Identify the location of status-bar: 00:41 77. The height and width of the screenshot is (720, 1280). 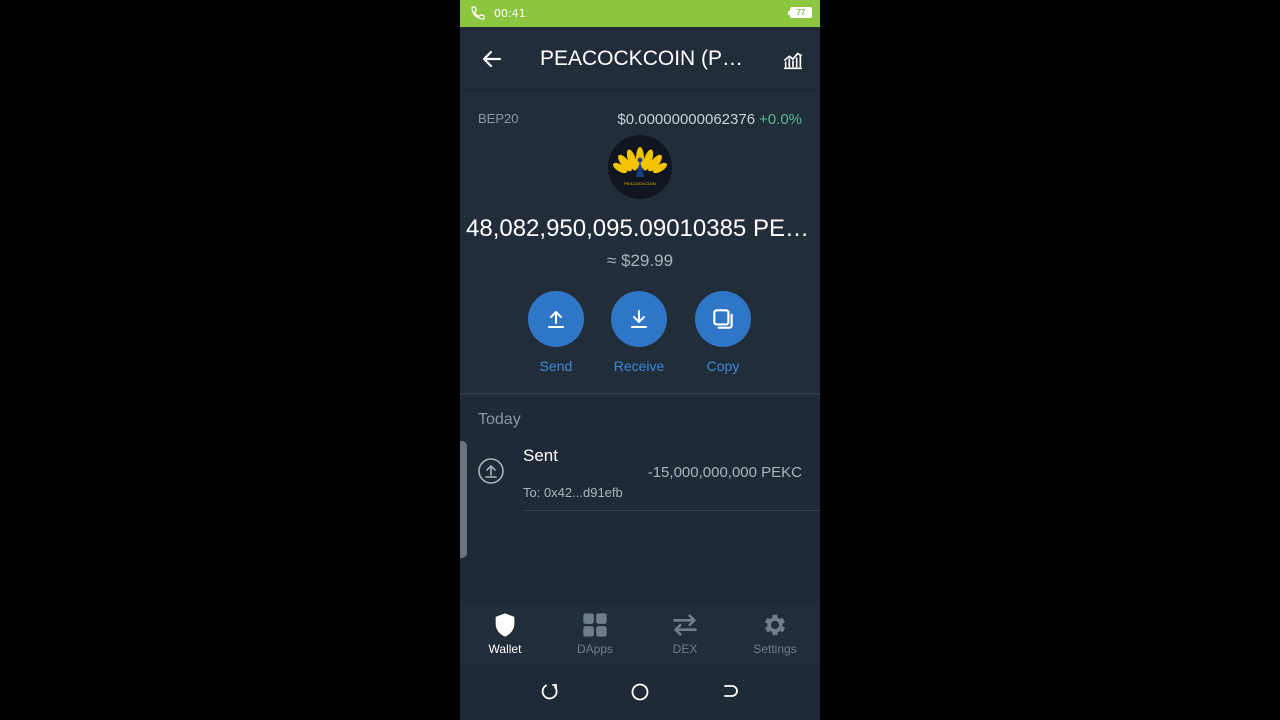
(640, 13).